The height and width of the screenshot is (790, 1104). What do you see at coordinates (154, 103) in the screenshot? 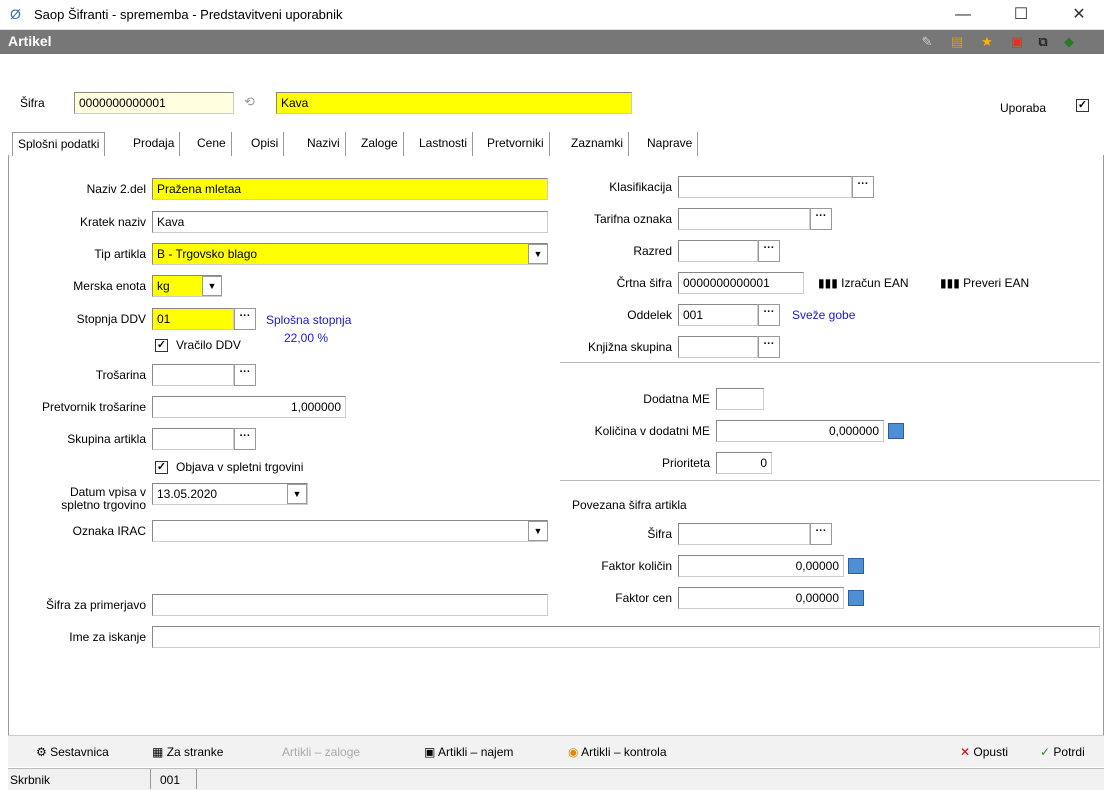
I see `sifra-input: 0000000000001` at bounding box center [154, 103].